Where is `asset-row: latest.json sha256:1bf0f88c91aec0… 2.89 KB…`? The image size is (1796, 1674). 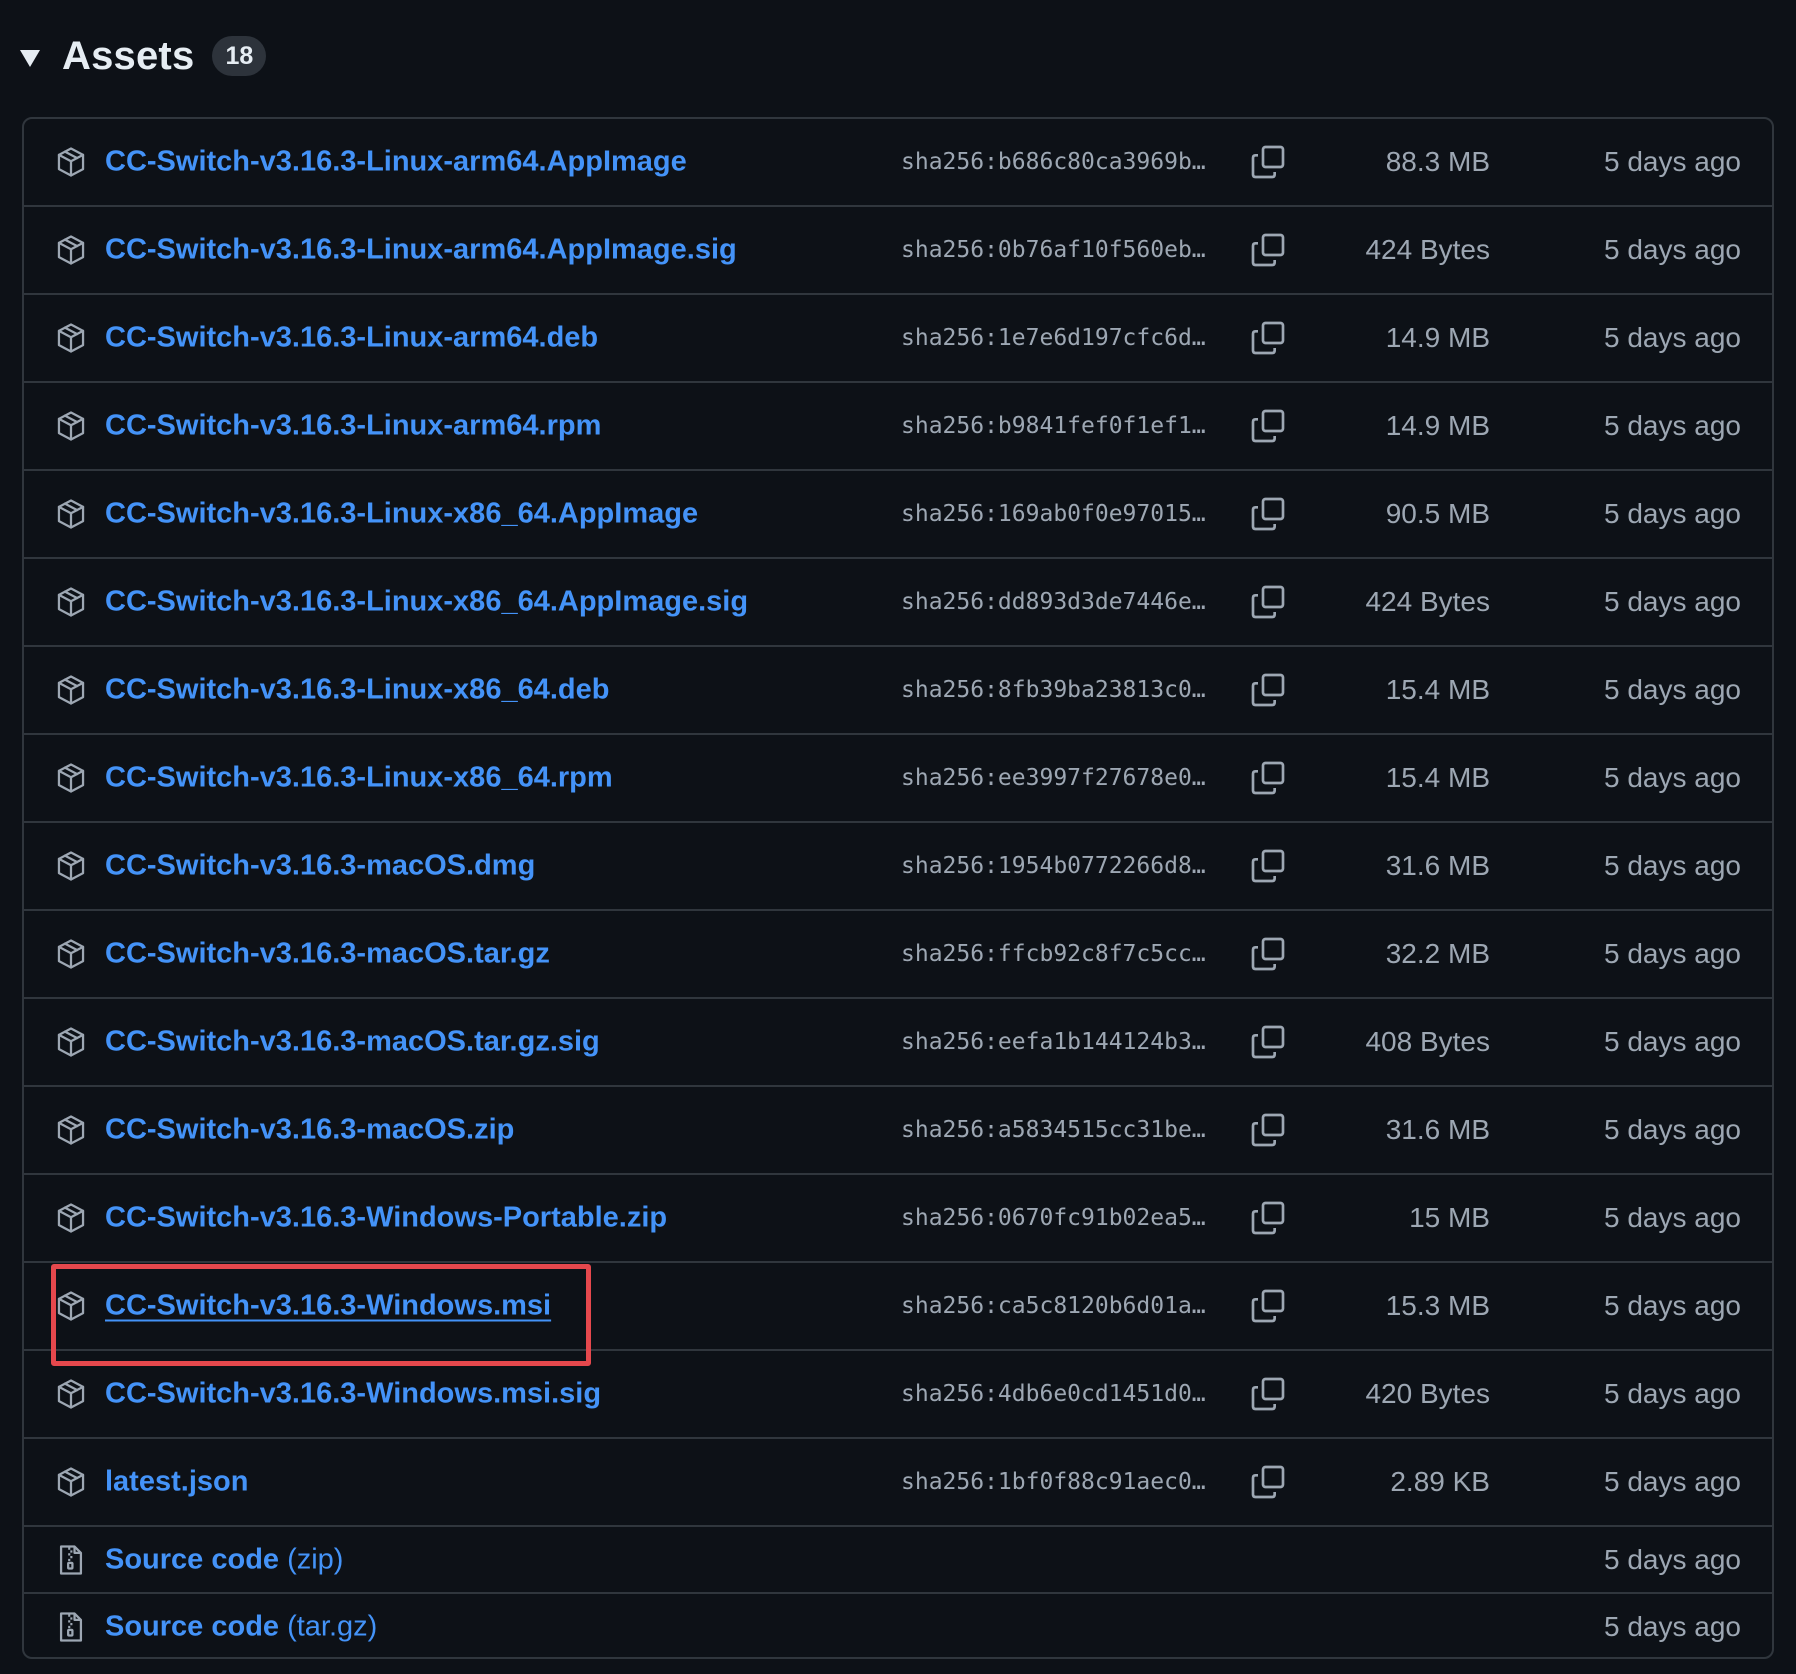 asset-row: latest.json sha256:1bf0f88c91aec0… 2.89 KB… is located at coordinates (898, 1481).